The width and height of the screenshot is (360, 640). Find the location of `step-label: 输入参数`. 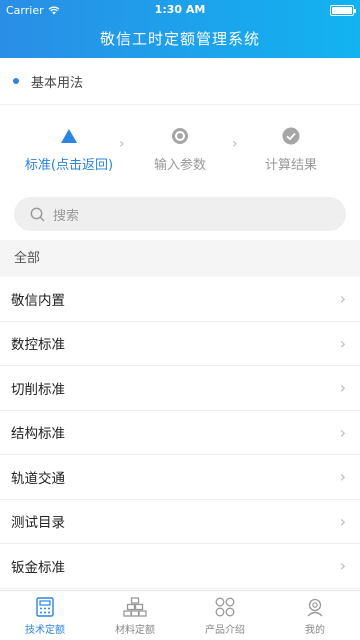

step-label: 输入参数 is located at coordinates (179, 165).